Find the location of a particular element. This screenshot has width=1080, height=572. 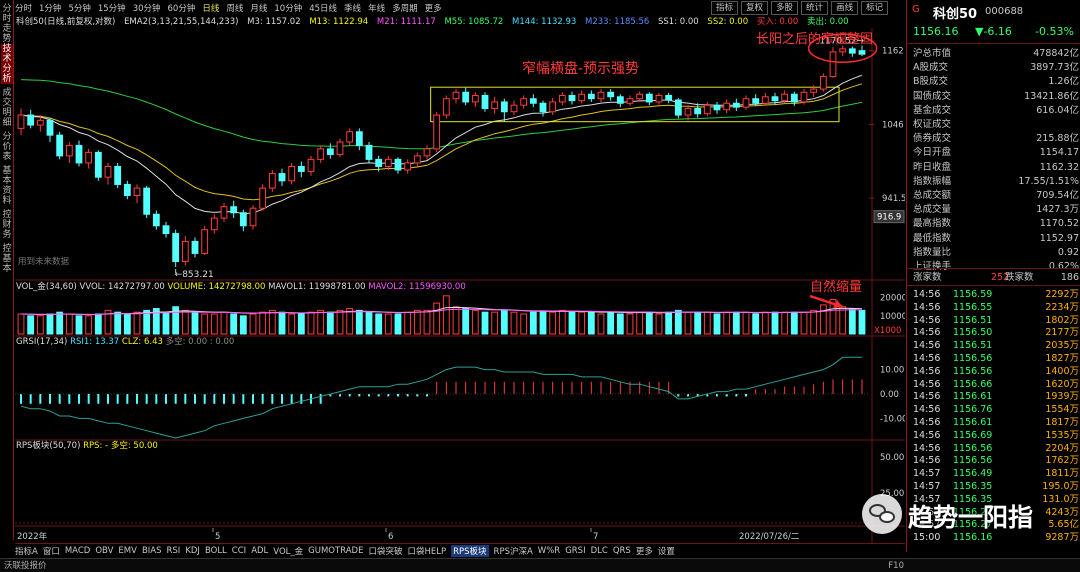

period-tab-9: 10分钟 is located at coordinates (288, 8).